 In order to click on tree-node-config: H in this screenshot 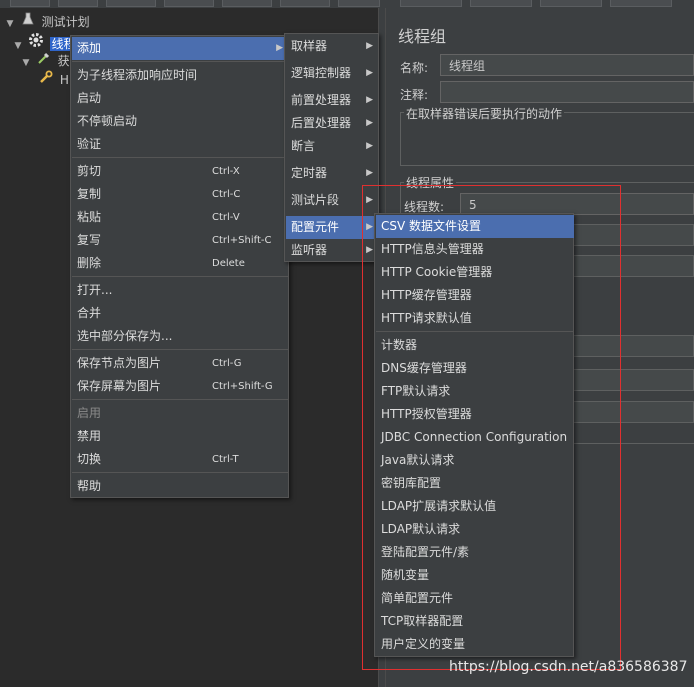, I will do `click(53, 79)`.